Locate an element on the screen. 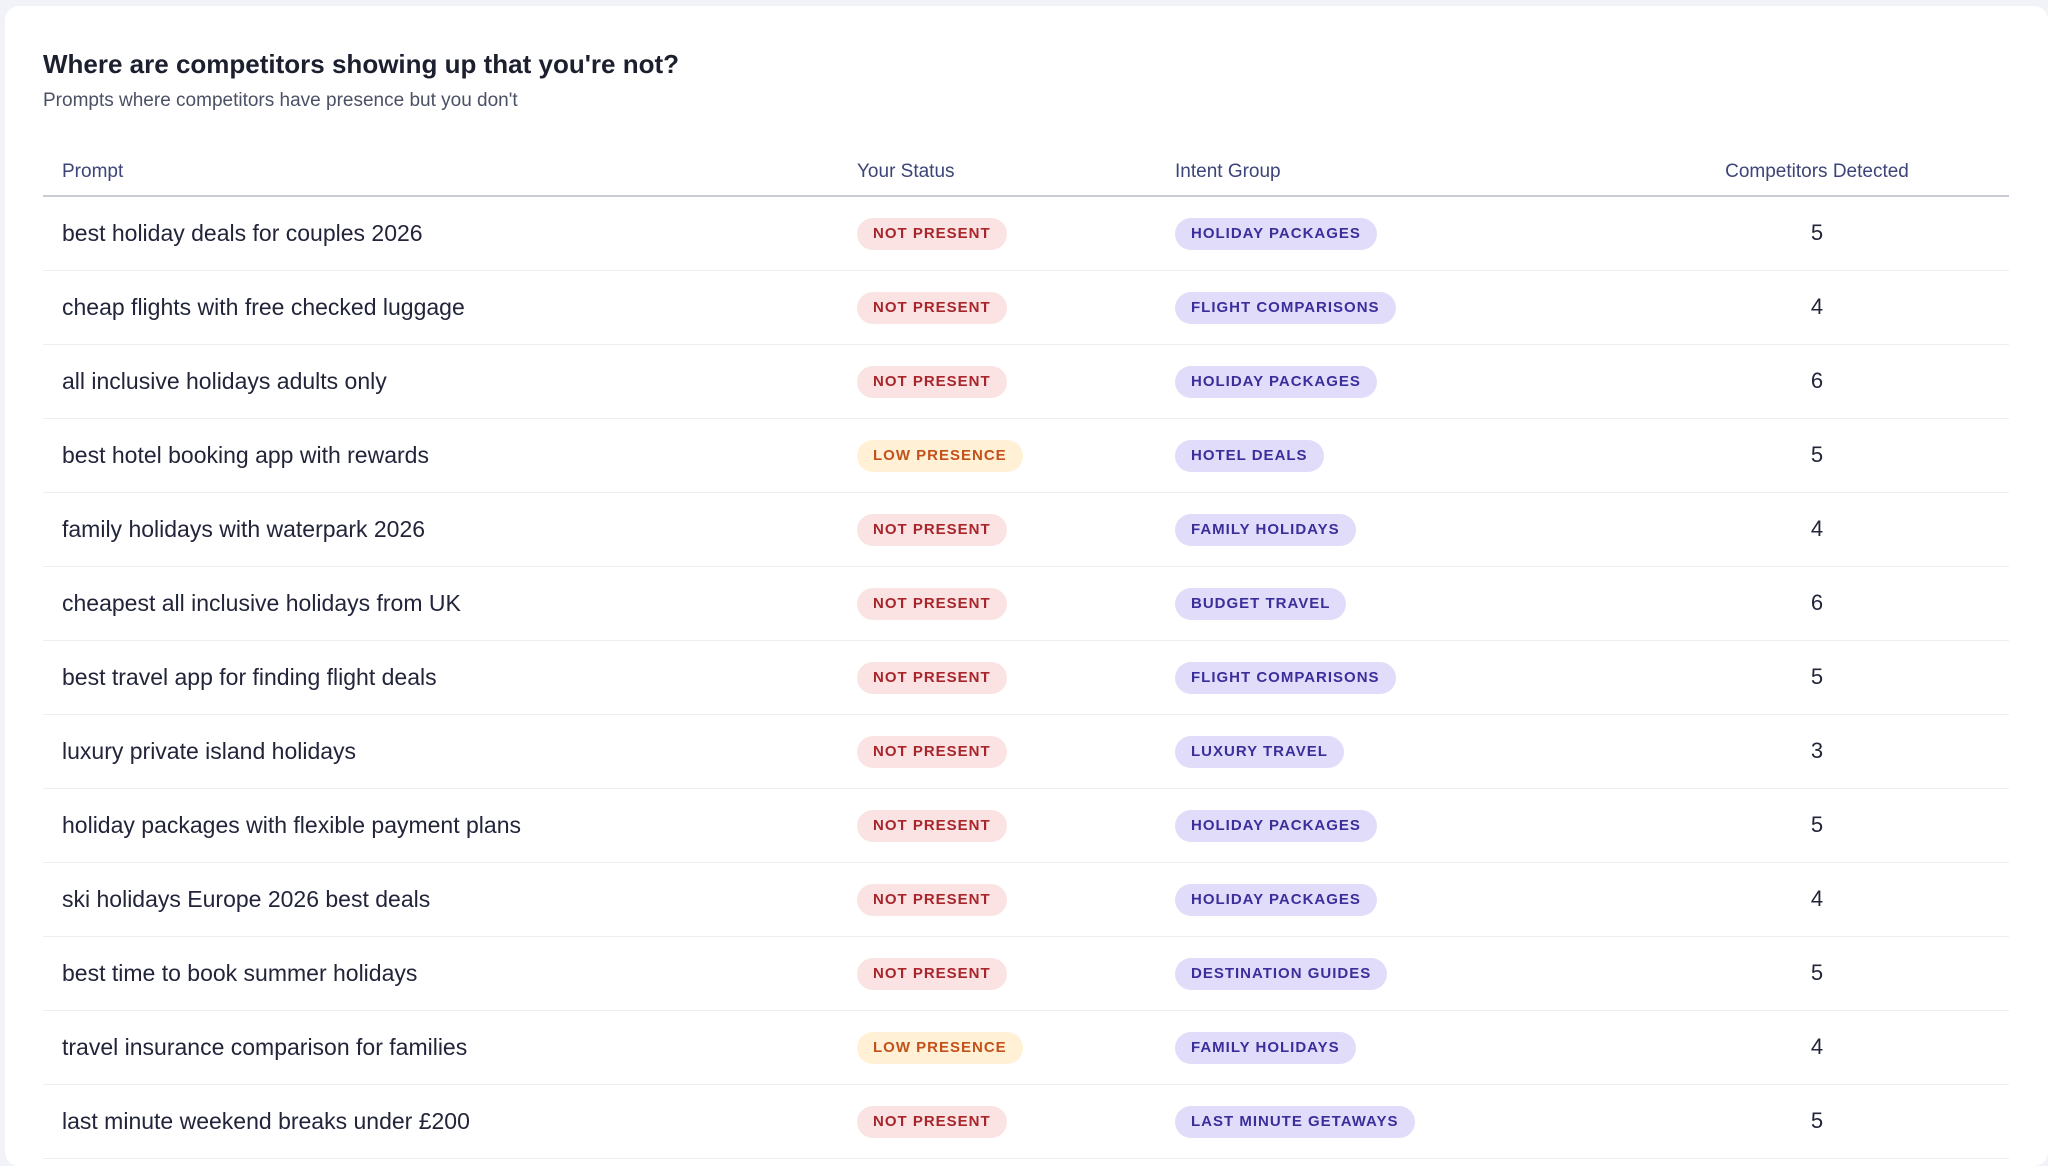 This screenshot has width=2048, height=1166. prompt-text: best hotel booking app with rewards is located at coordinates (245, 454).